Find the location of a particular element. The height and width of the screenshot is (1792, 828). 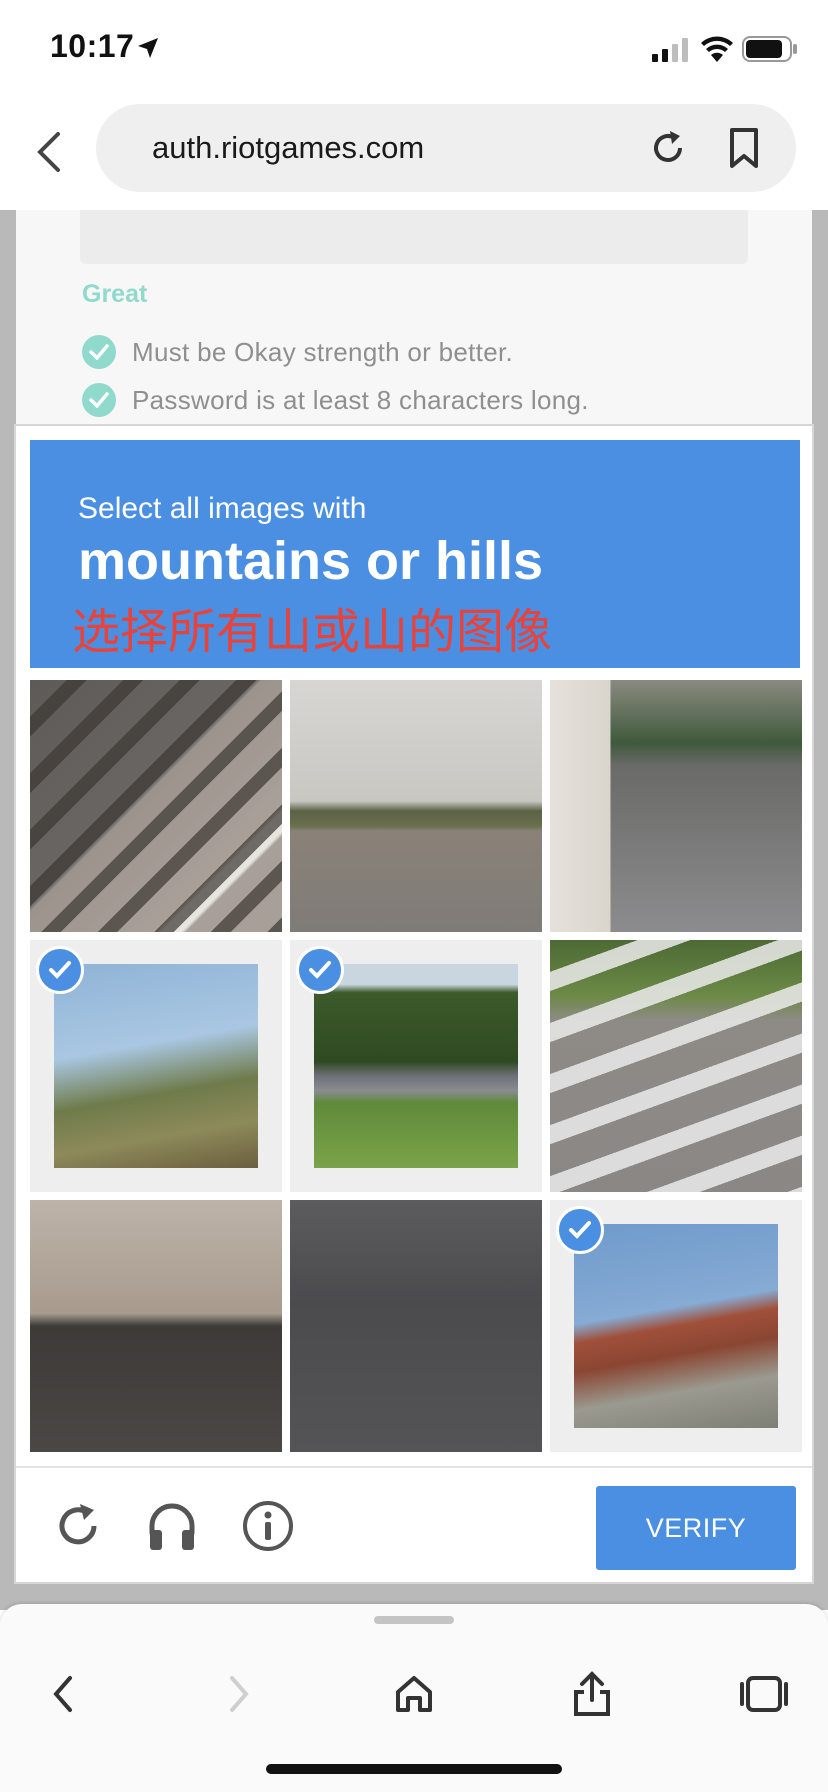

headphones-icon is located at coordinates (172, 1526).